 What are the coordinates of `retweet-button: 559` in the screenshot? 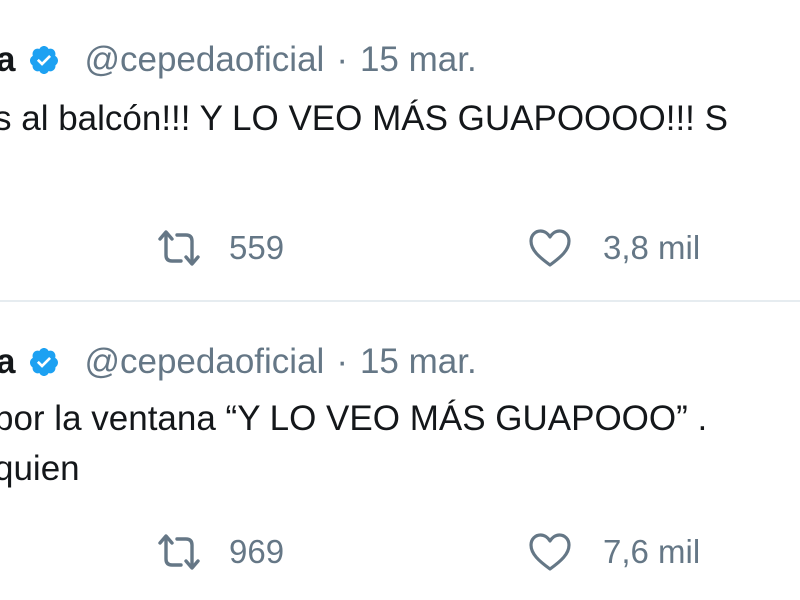 It's located at (219, 248).